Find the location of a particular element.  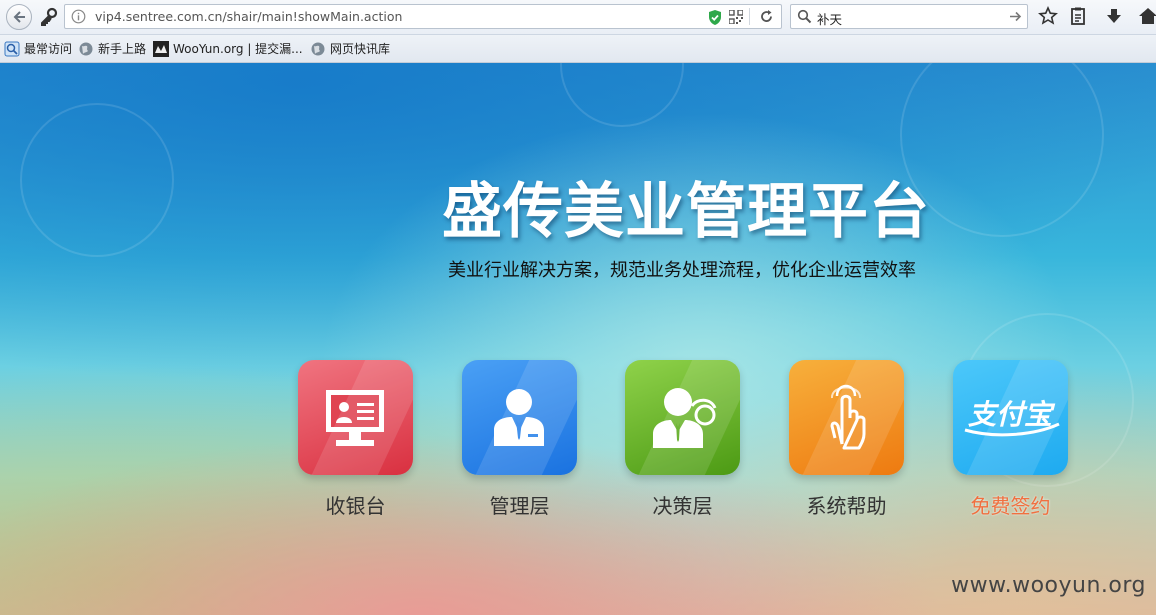

pointing-hand-icon is located at coordinates (848, 417).